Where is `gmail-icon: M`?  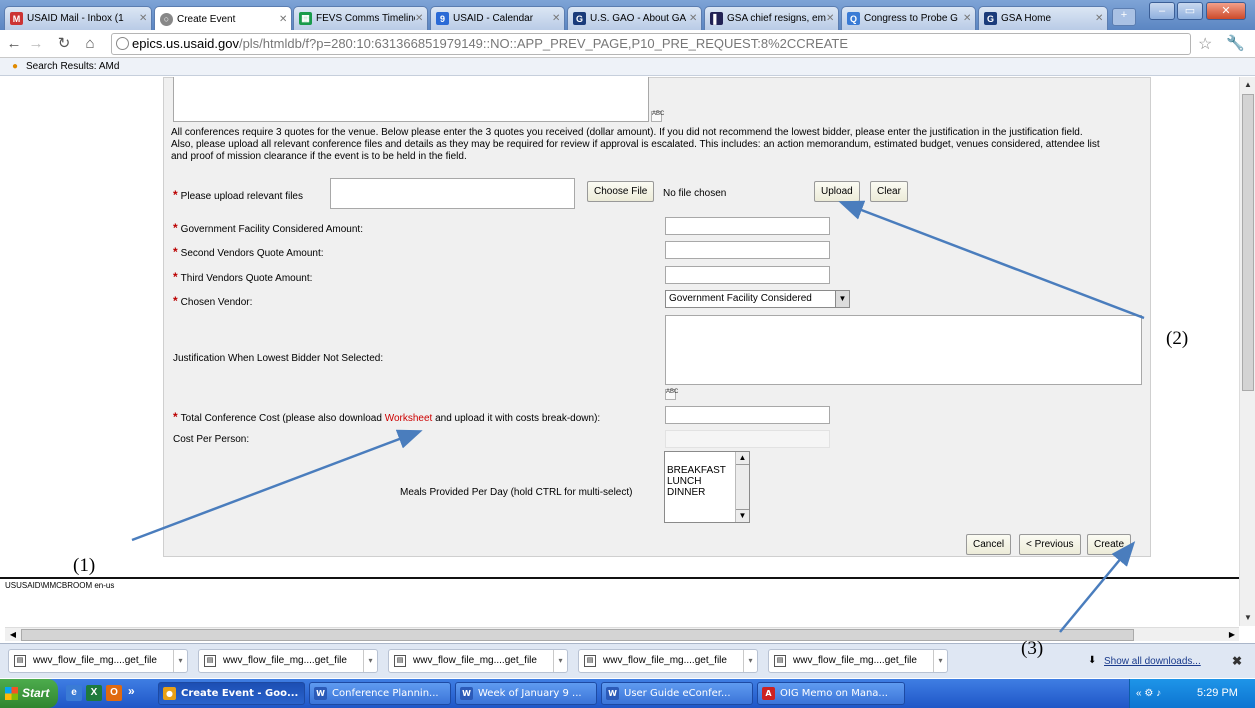
gmail-icon: M is located at coordinates (16, 18).